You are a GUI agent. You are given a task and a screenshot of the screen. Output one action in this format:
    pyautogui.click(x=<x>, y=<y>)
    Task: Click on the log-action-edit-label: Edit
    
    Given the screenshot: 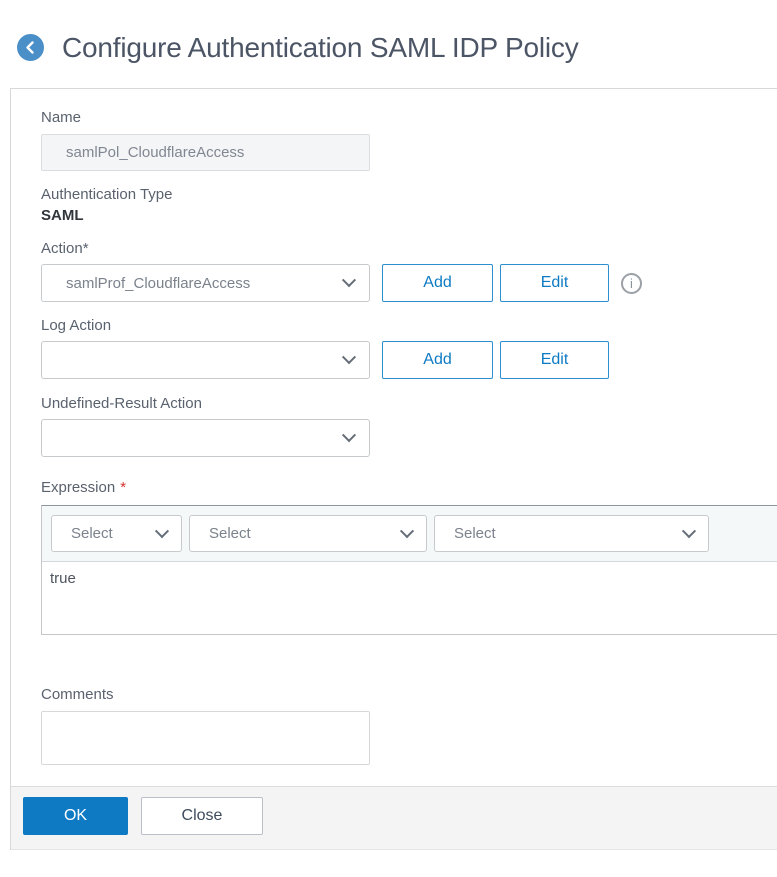 What is the action you would take?
    pyautogui.click(x=554, y=359)
    